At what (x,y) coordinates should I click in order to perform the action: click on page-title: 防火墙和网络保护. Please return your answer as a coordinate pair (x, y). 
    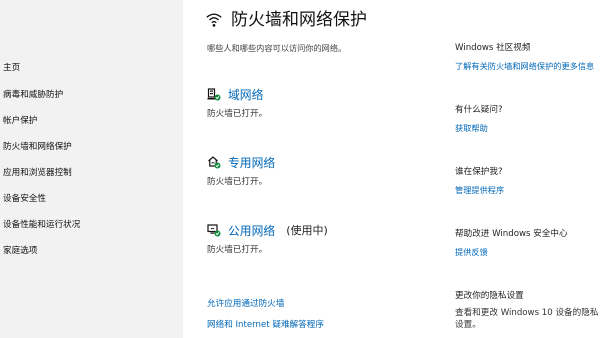
    Looking at the image, I should click on (299, 20).